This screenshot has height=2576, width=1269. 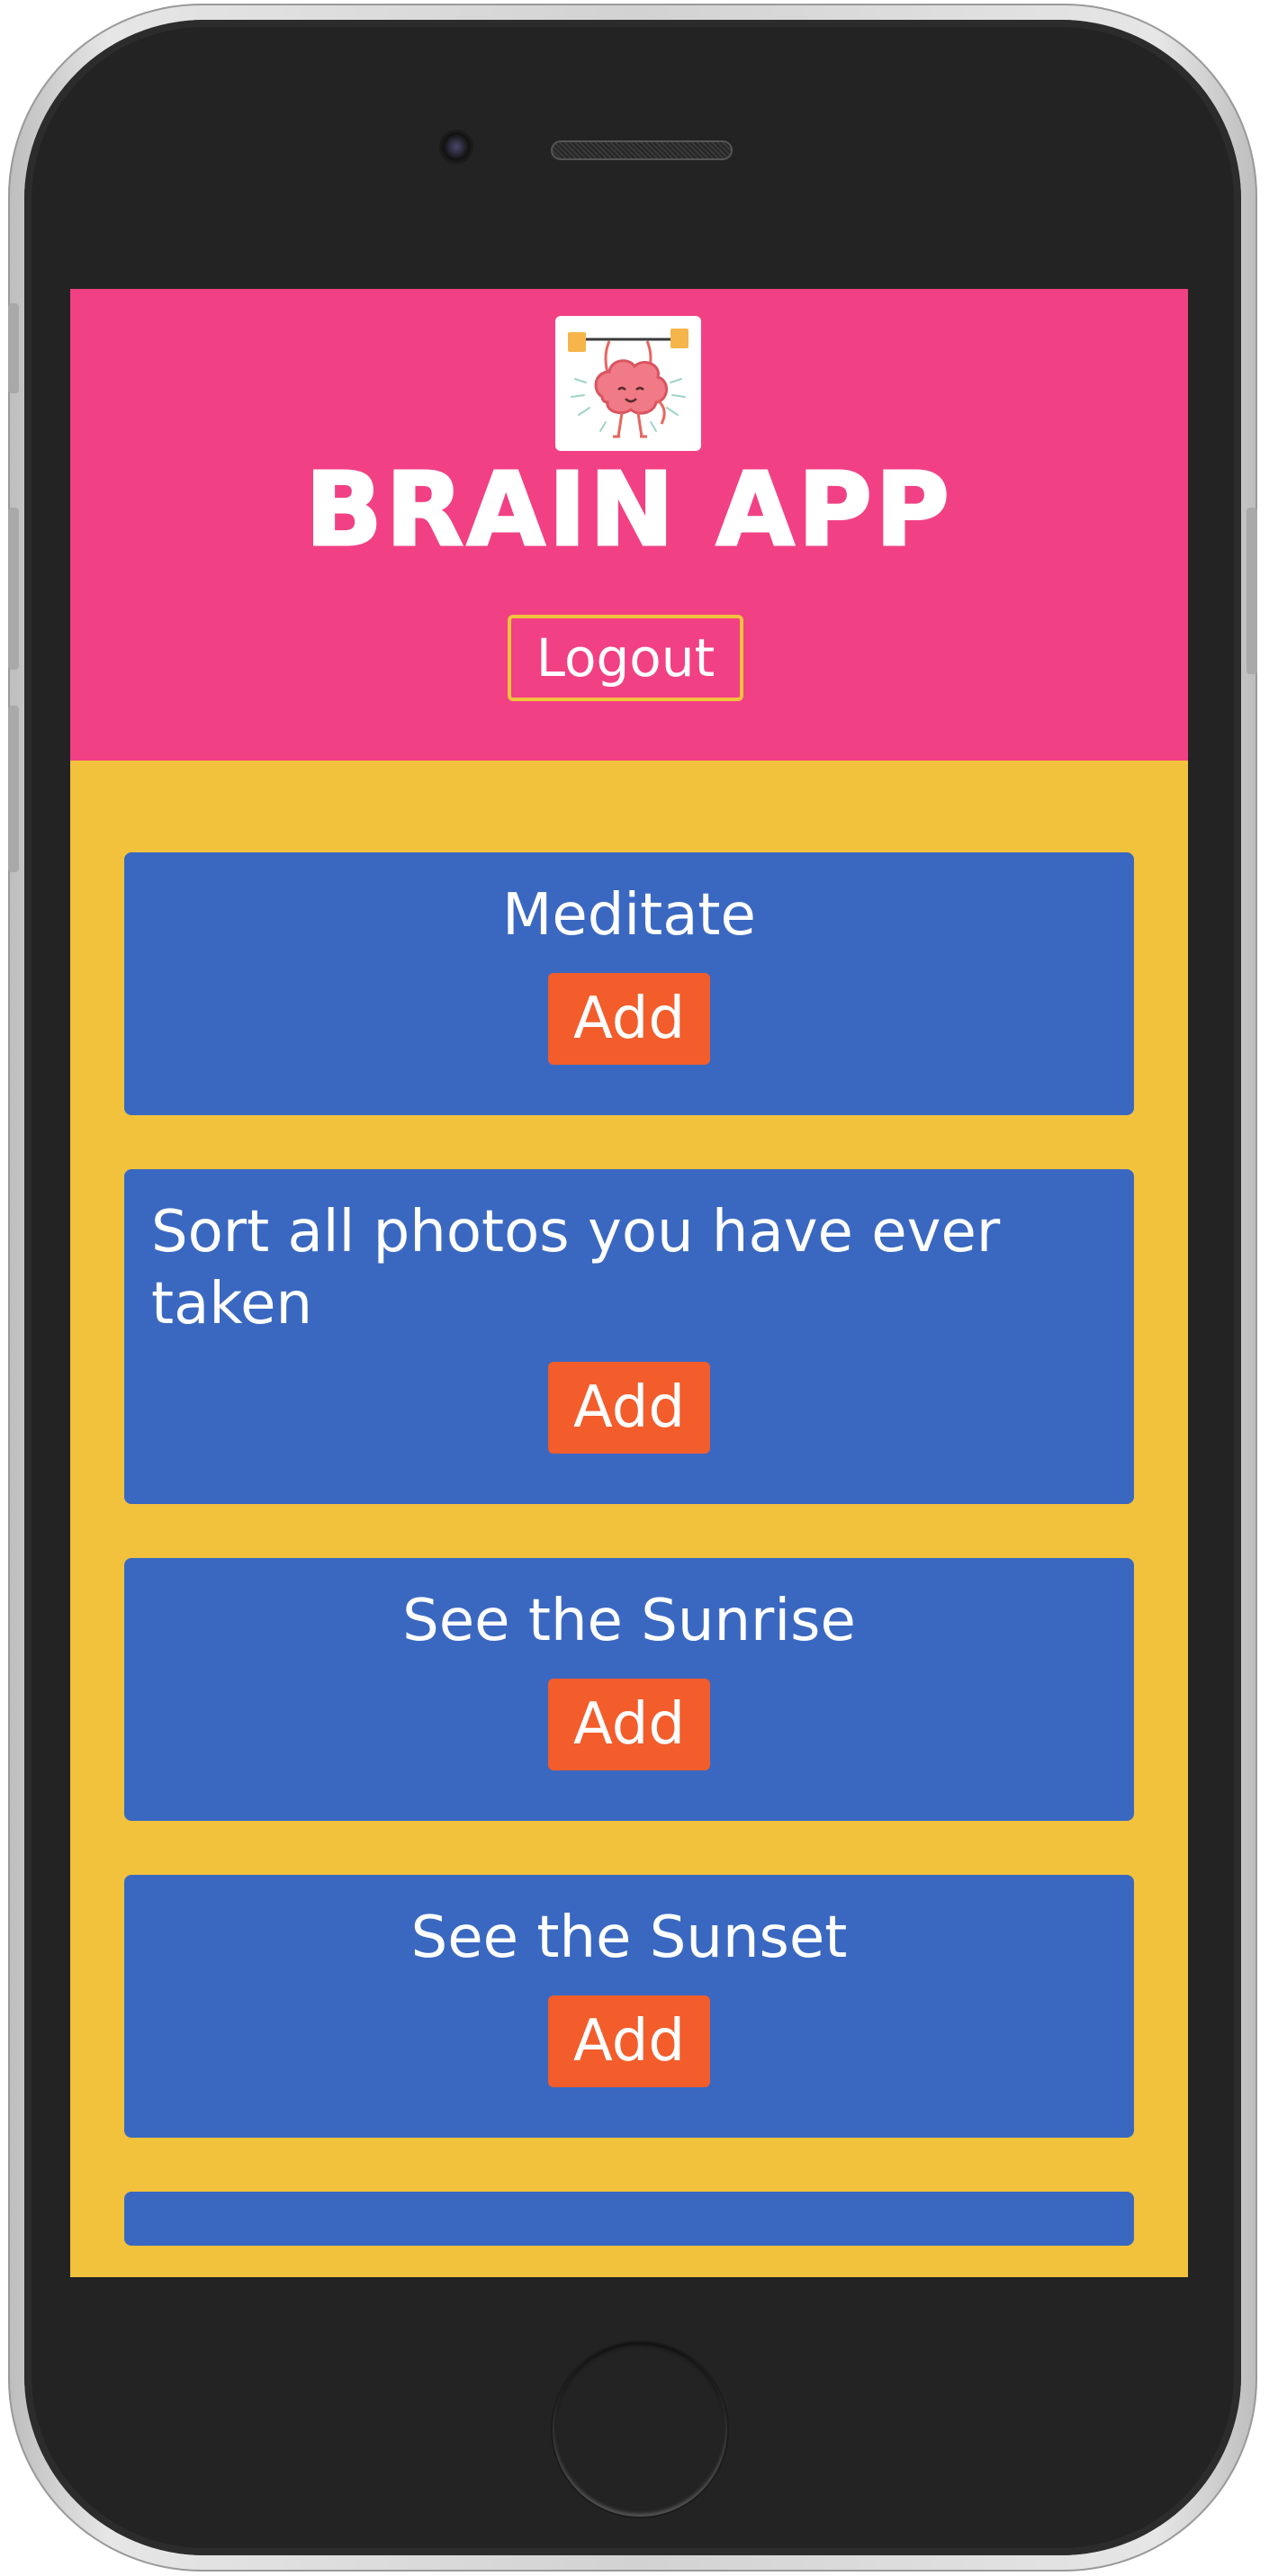 What do you see at coordinates (628, 510) in the screenshot?
I see `app-title: BRAIN APP` at bounding box center [628, 510].